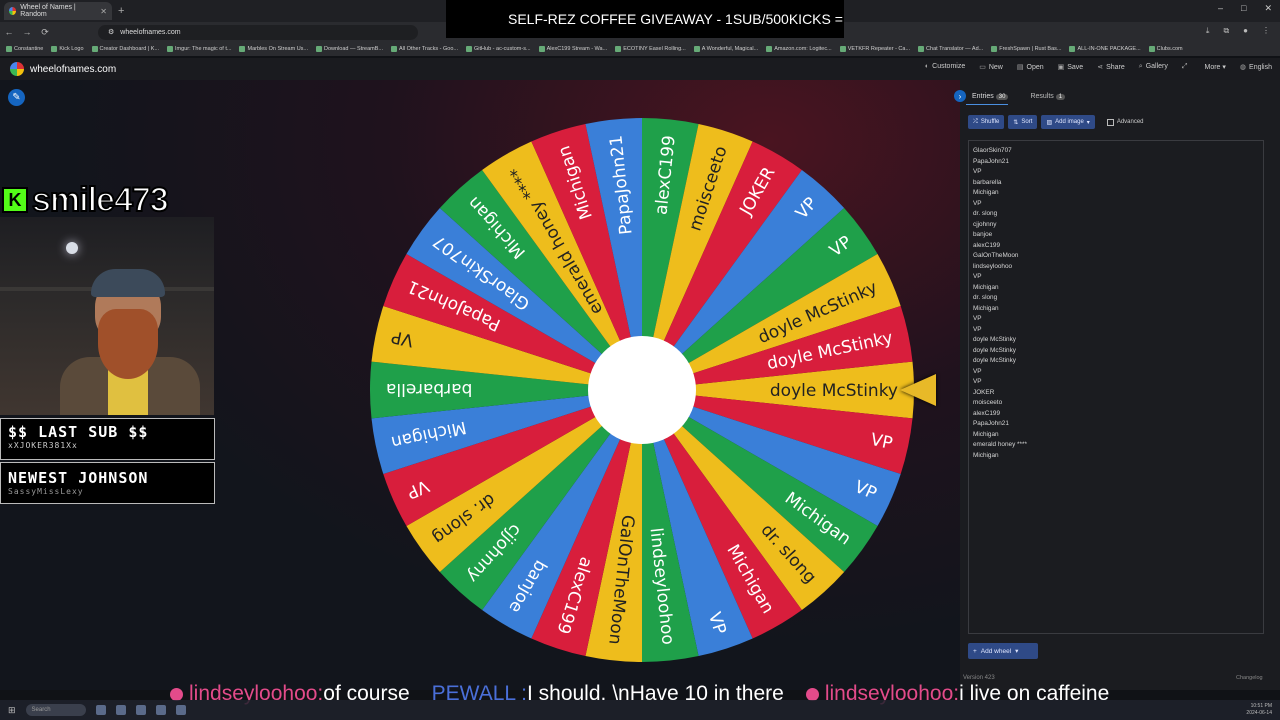 This screenshot has width=1280, height=720. Describe the element at coordinates (1111, 67) in the screenshot. I see `menu-share: ⋖ Share` at that location.